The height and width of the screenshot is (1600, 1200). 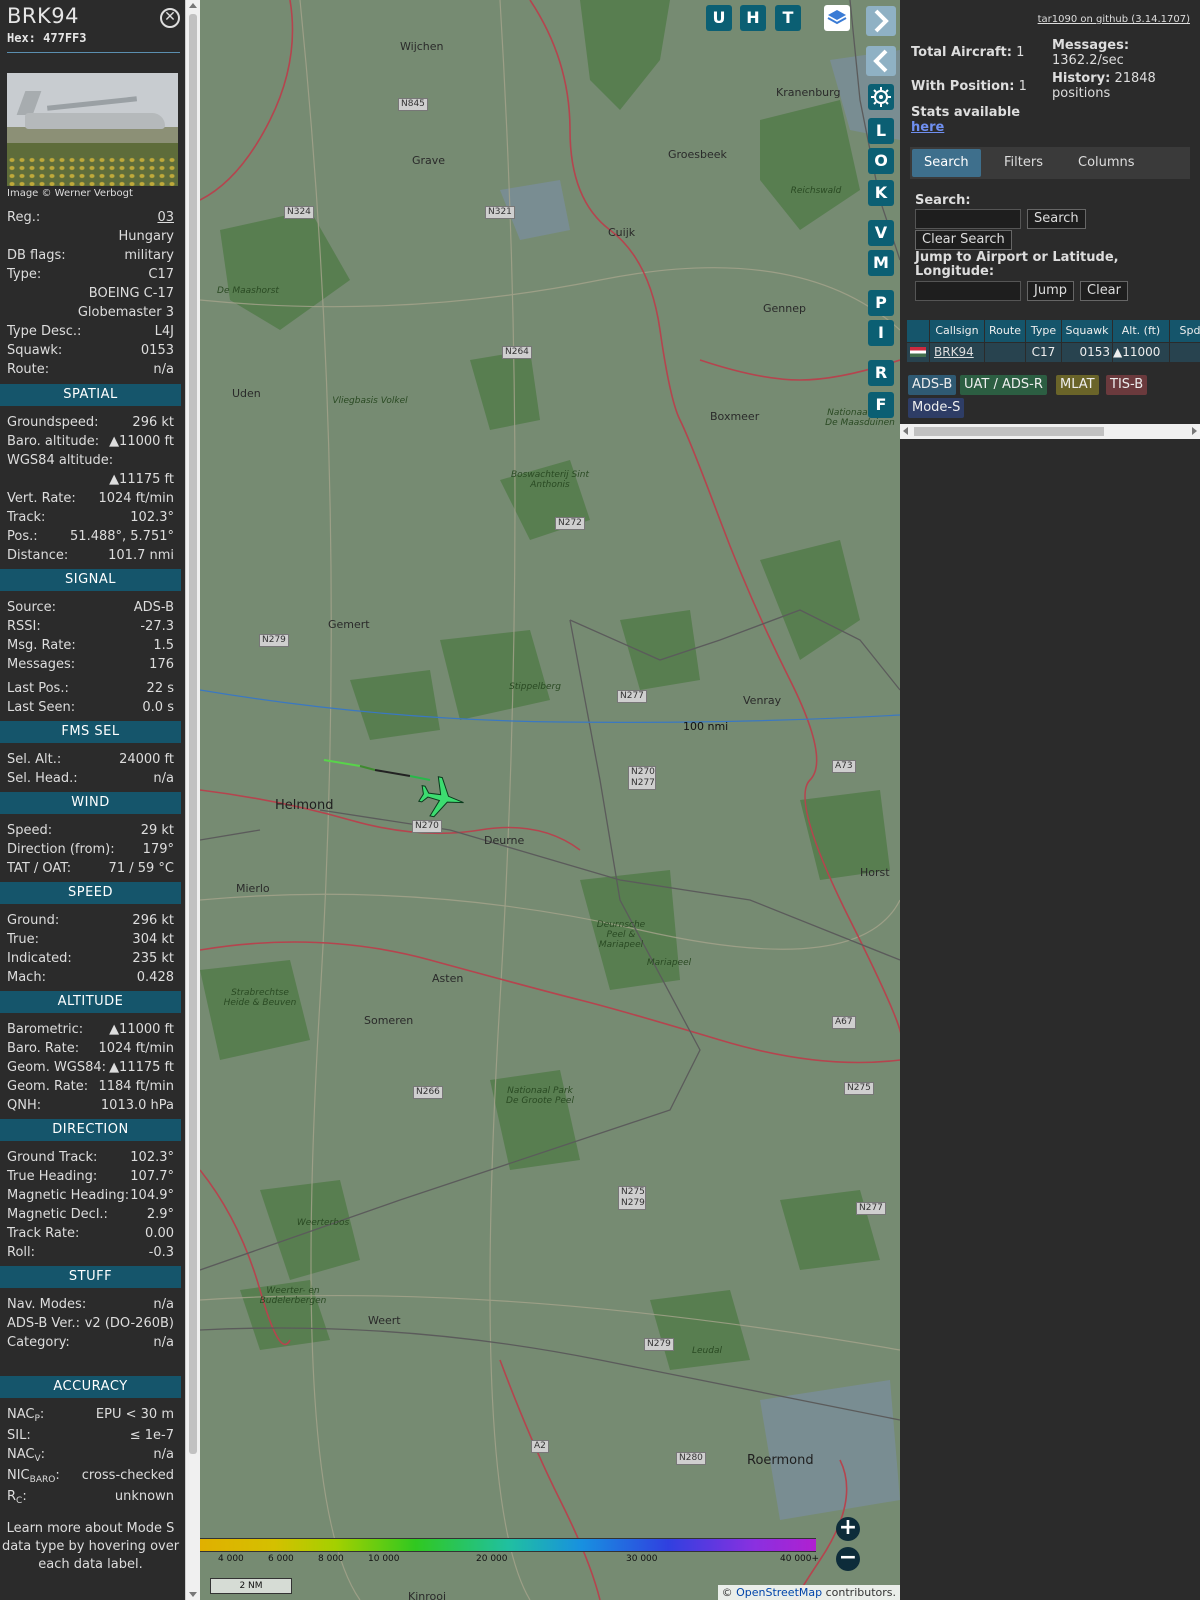 What do you see at coordinates (170, 18) in the screenshot?
I see `close-icon: ✕` at bounding box center [170, 18].